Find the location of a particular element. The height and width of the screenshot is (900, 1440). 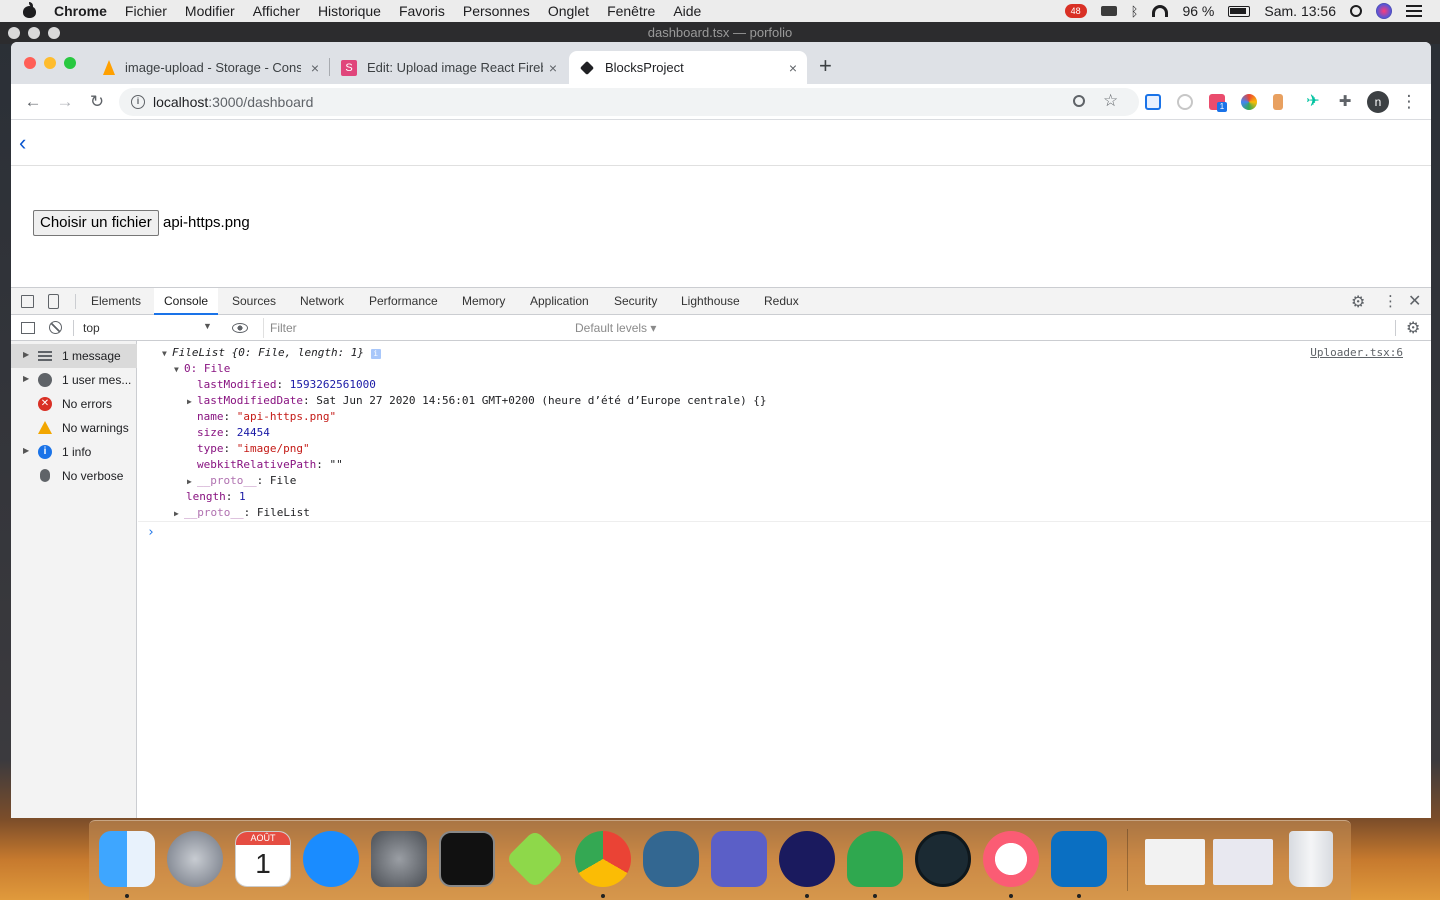

battery-percent: 96 % is located at coordinates (1198, 11).